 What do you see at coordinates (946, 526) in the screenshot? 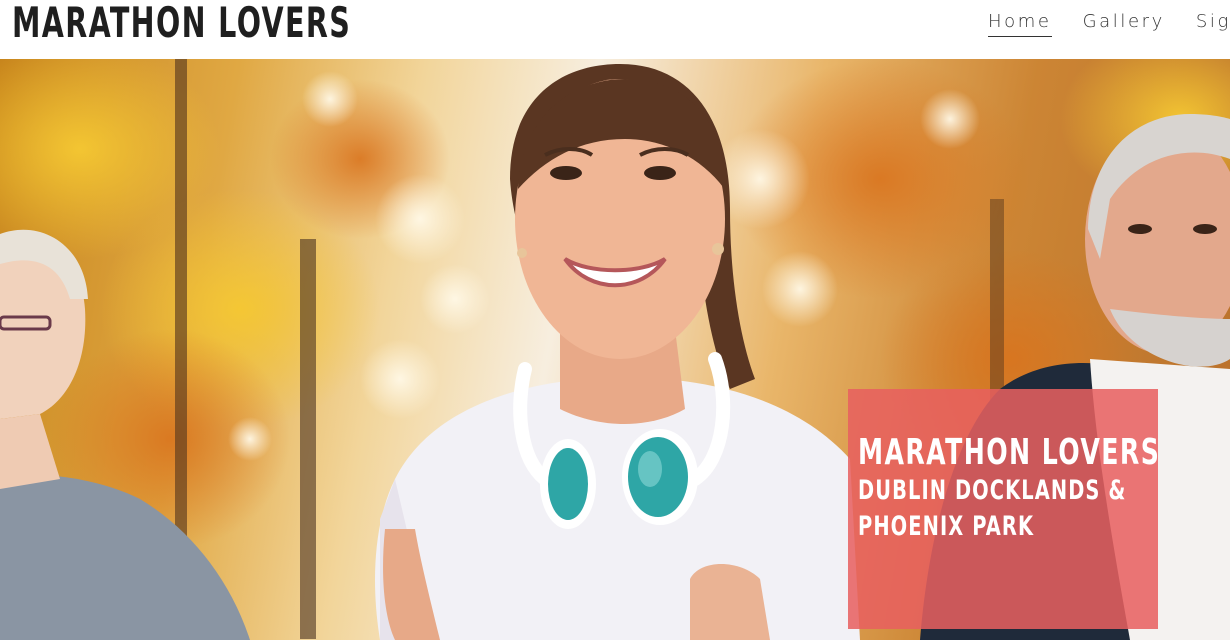
I see `hero-caption-subtitle-line2: PHOENIX PARK` at bounding box center [946, 526].